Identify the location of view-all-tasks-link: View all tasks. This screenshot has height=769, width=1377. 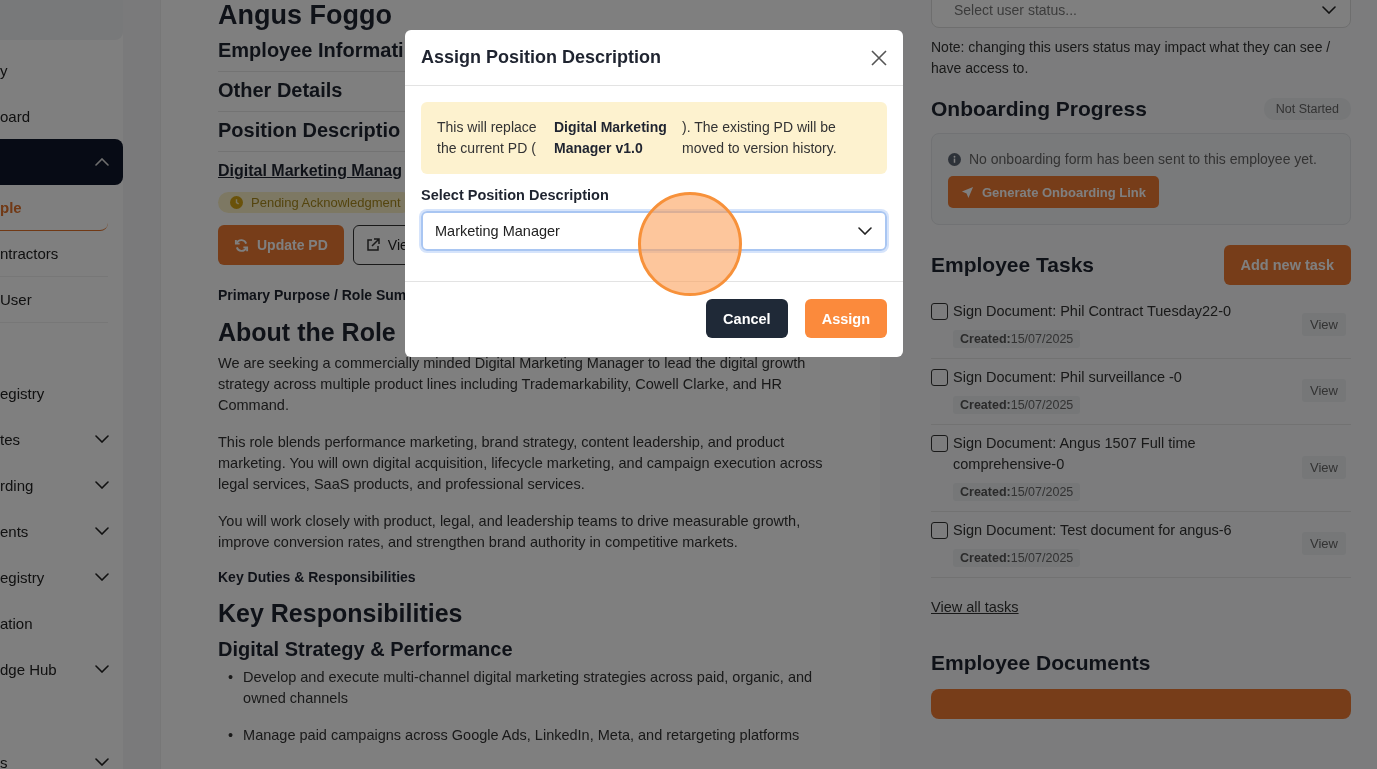
(975, 607).